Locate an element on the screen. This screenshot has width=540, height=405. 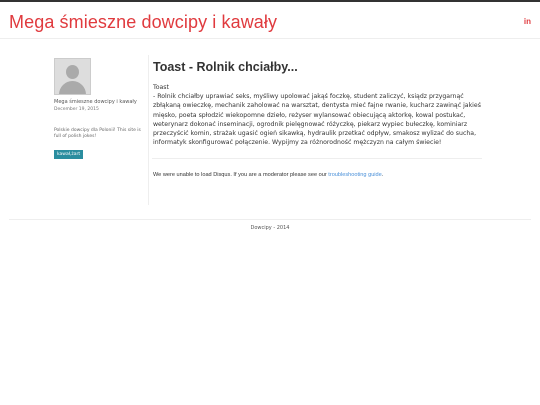
post-intro: Toast is located at coordinates (161, 87).